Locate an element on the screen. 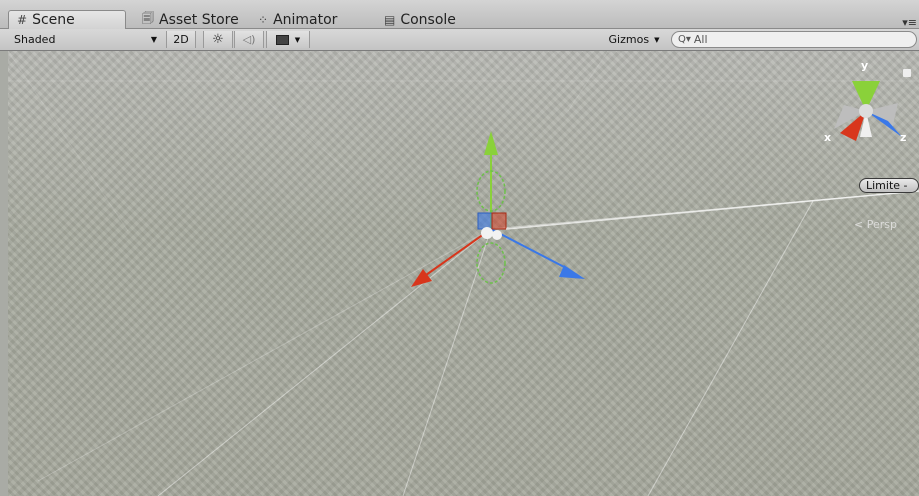 The width and height of the screenshot is (919, 496). tab-label: Console is located at coordinates (428, 19).